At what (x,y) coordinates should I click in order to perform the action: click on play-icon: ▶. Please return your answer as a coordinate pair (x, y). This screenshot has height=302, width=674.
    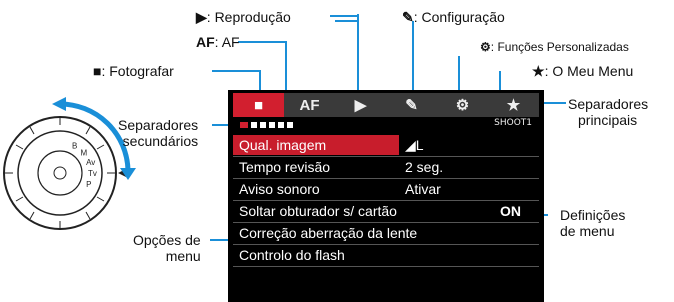
    Looking at the image, I should click on (201, 17).